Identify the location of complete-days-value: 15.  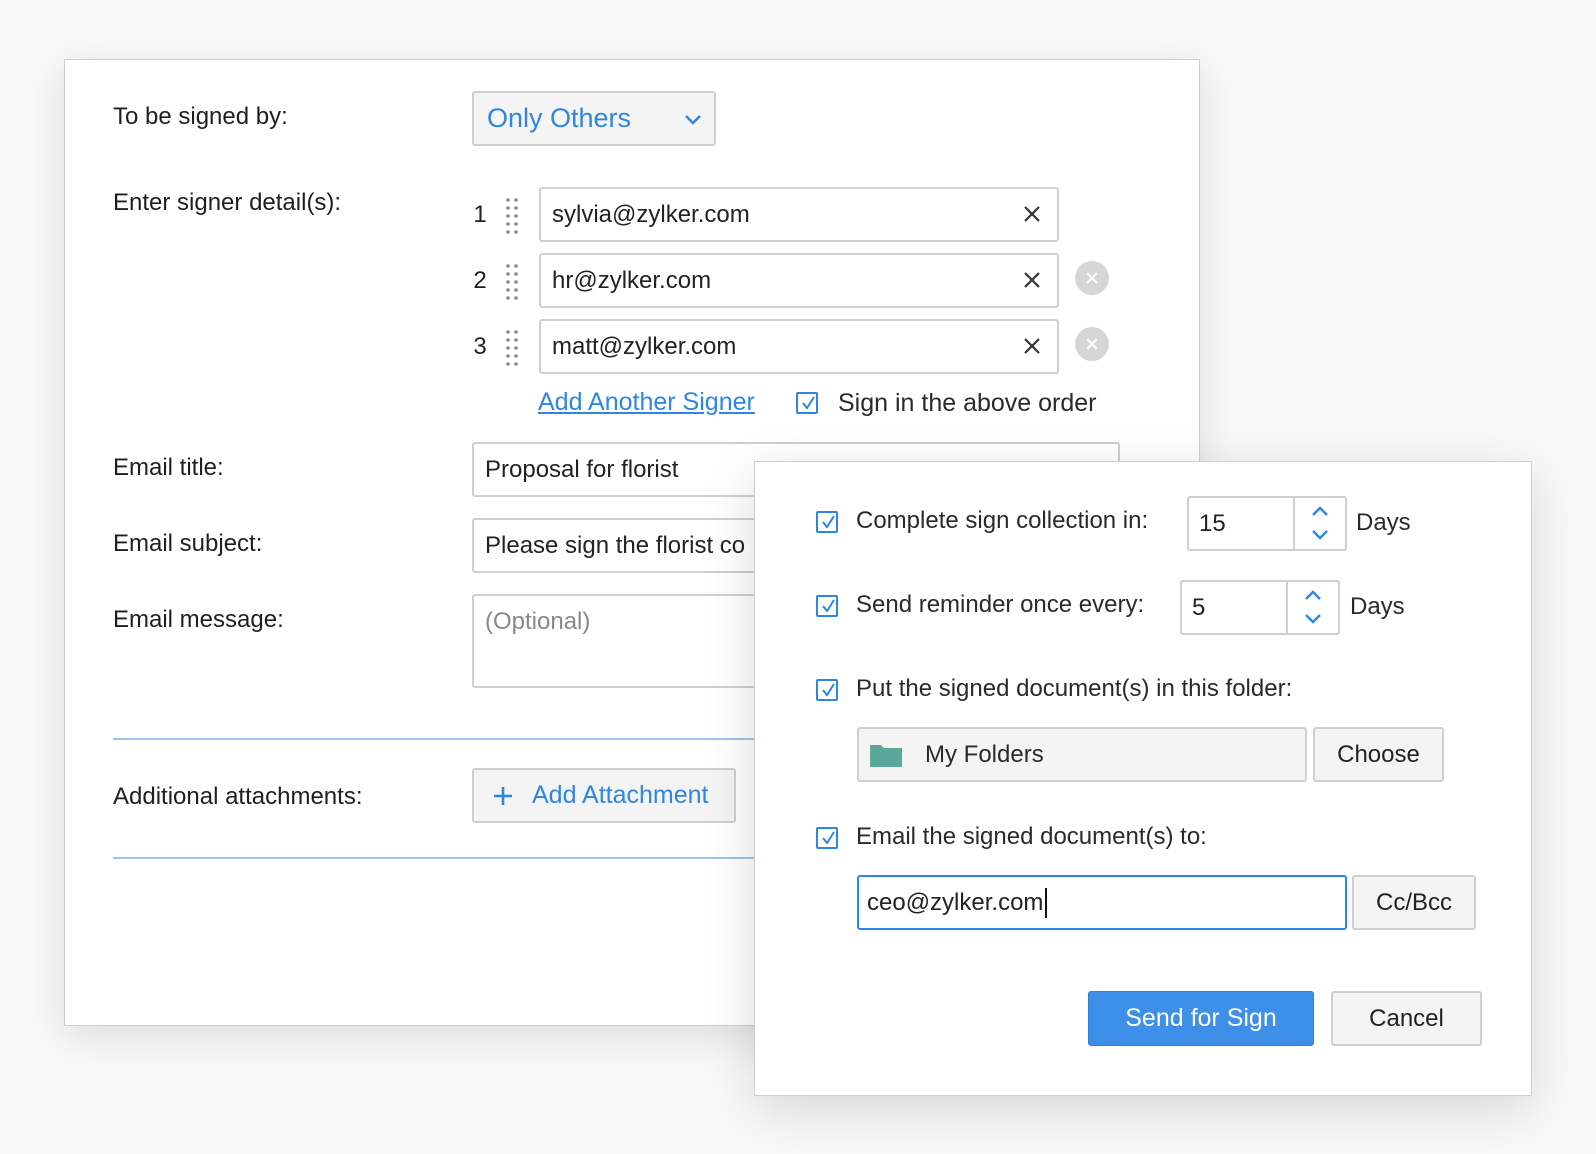
(1212, 523).